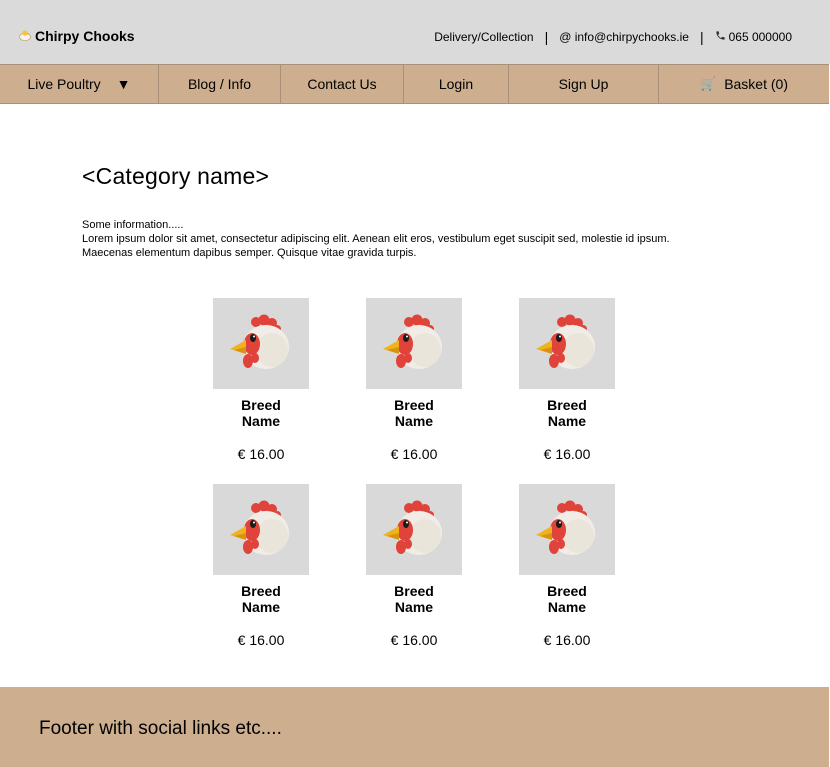 The height and width of the screenshot is (767, 830). What do you see at coordinates (624, 37) in the screenshot?
I see `email-link: @ info@chirpychooks.ie` at bounding box center [624, 37].